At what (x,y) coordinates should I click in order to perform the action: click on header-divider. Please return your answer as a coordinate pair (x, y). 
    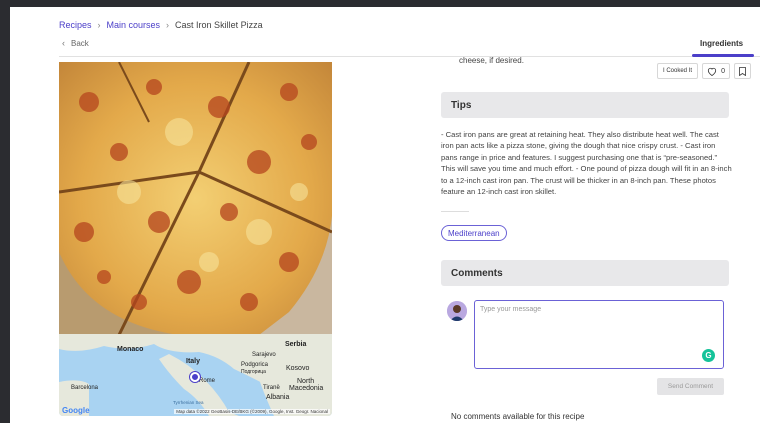
    Looking at the image, I should click on (409, 56).